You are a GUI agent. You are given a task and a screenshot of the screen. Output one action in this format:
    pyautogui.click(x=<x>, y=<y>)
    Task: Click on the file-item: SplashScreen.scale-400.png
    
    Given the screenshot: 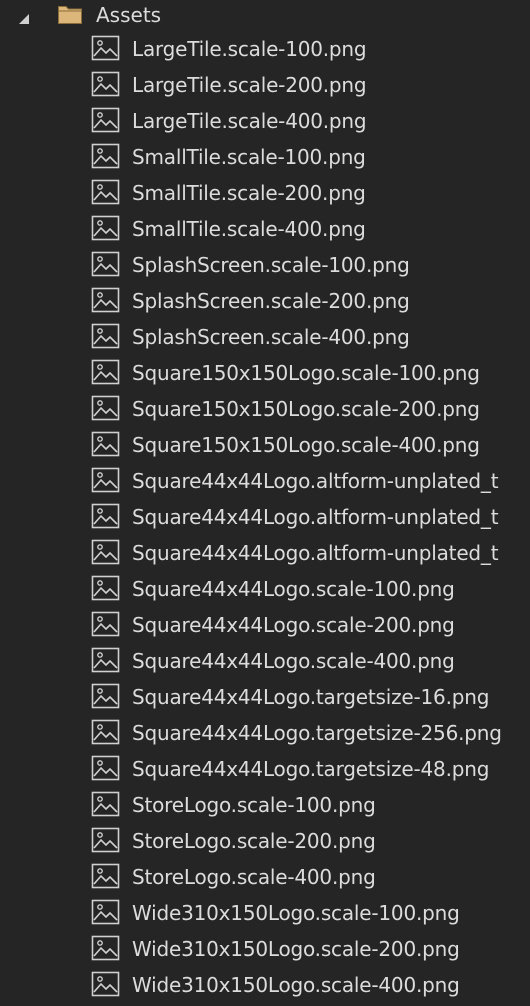 What is the action you would take?
    pyautogui.click(x=265, y=338)
    